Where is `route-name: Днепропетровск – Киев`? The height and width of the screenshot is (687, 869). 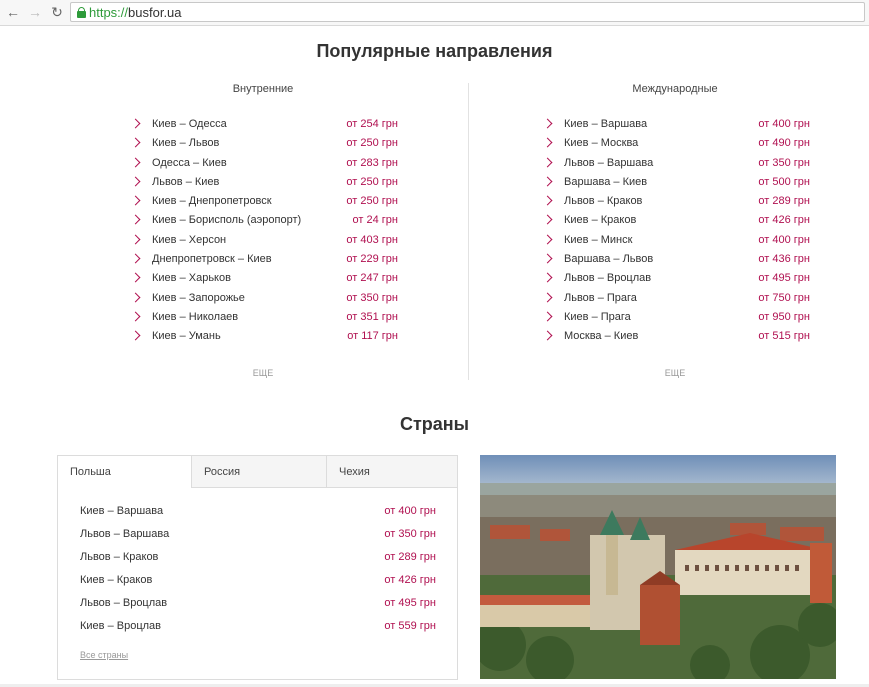 route-name: Днепропетровск – Киев is located at coordinates (212, 259).